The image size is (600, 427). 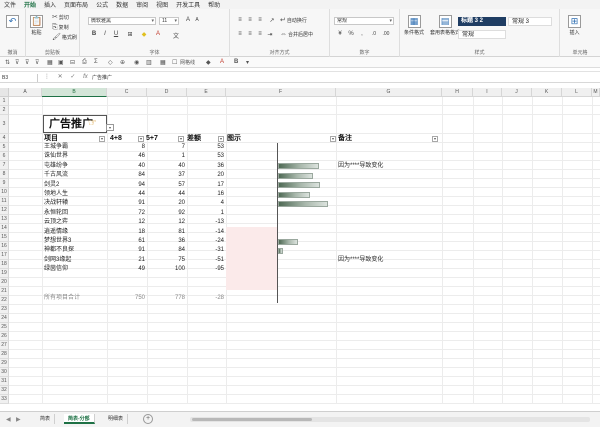 What do you see at coordinates (4, 246) in the screenshot?
I see `row-header: 16` at bounding box center [4, 246].